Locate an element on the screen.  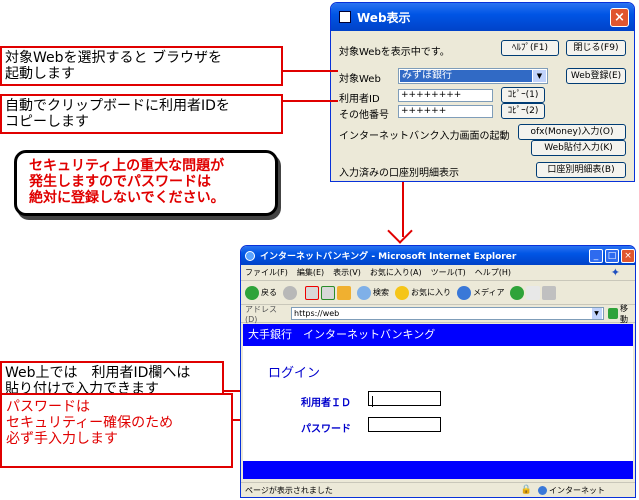
user-id-input is located at coordinates (404, 399).